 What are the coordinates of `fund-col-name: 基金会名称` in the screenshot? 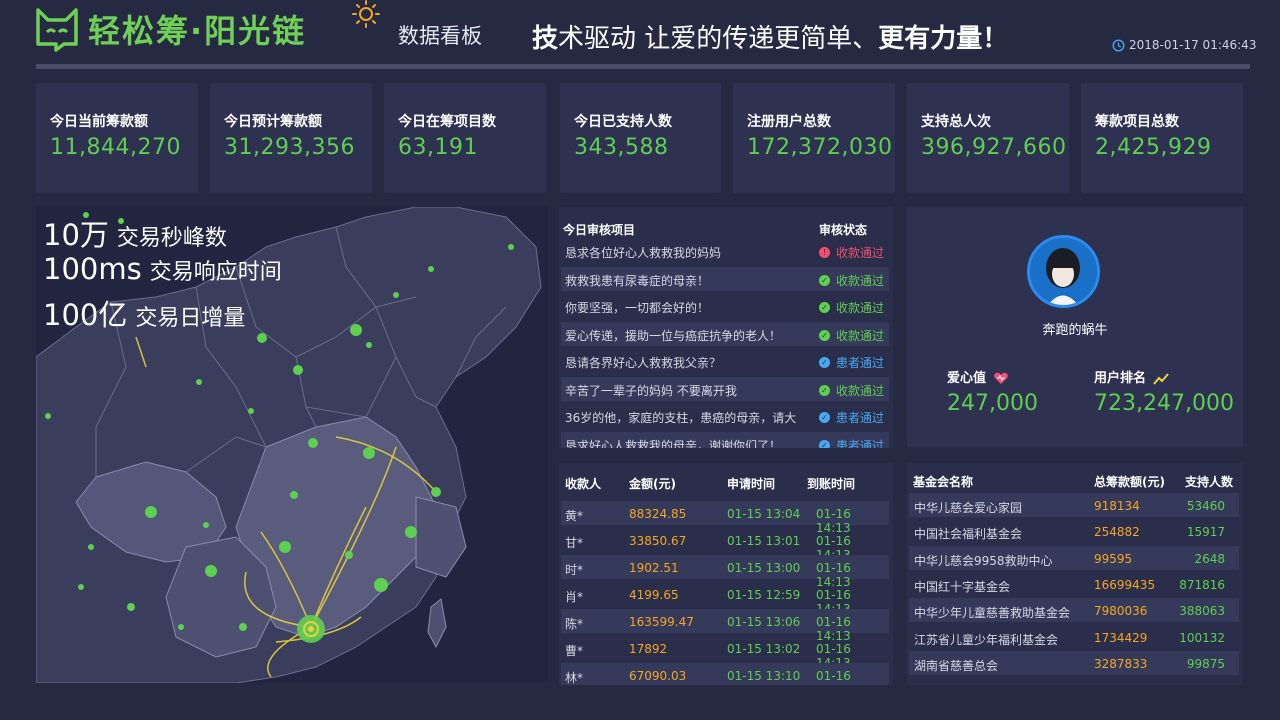 It's located at (943, 482).